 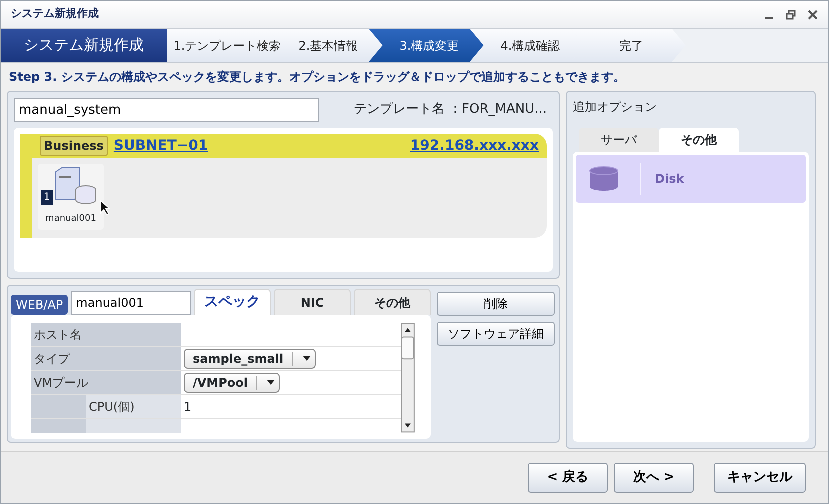 What do you see at coordinates (619, 140) in the screenshot?
I see `tab: サーバ` at bounding box center [619, 140].